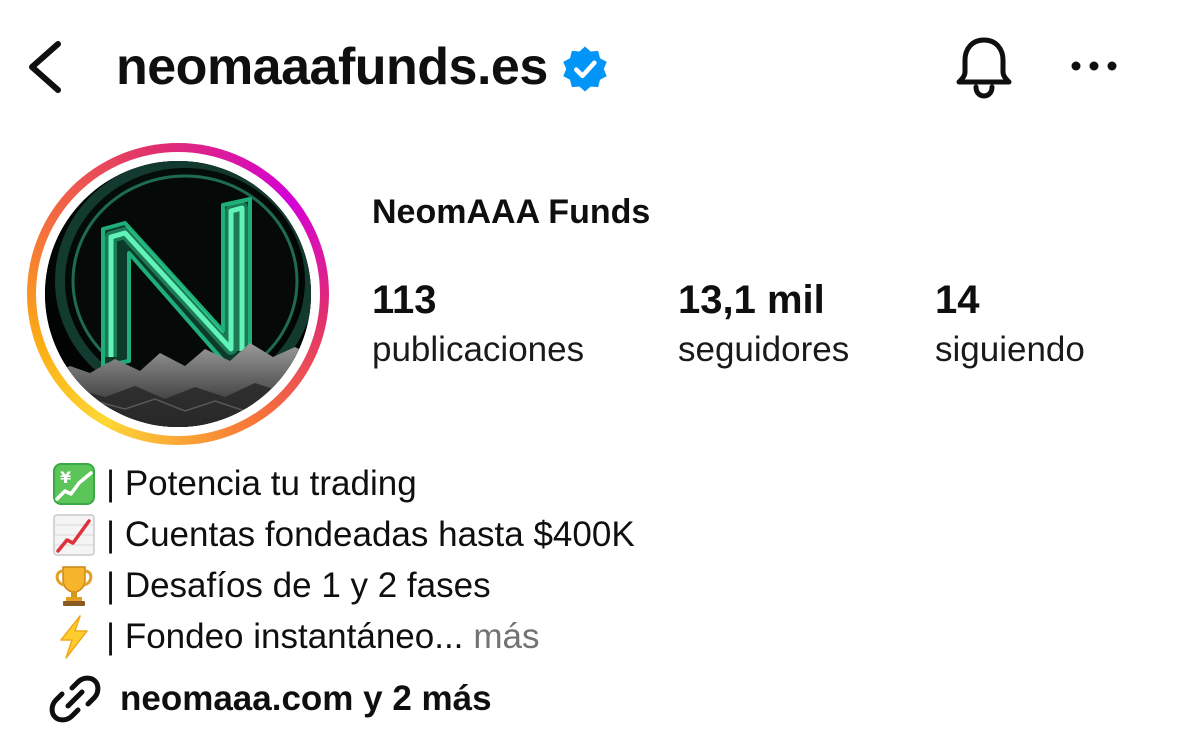 Image resolution: width=1179 pixels, height=754 pixels. Describe the element at coordinates (506, 637) in the screenshot. I see `bio-more-link: más` at that location.